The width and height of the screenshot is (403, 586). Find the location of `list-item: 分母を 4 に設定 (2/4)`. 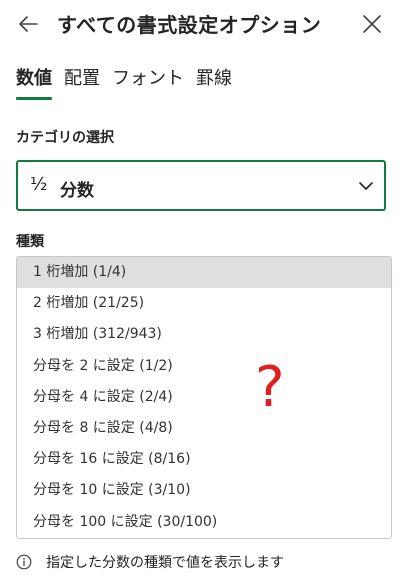

list-item: 分母を 4 に設定 (2/4) is located at coordinates (204, 397).